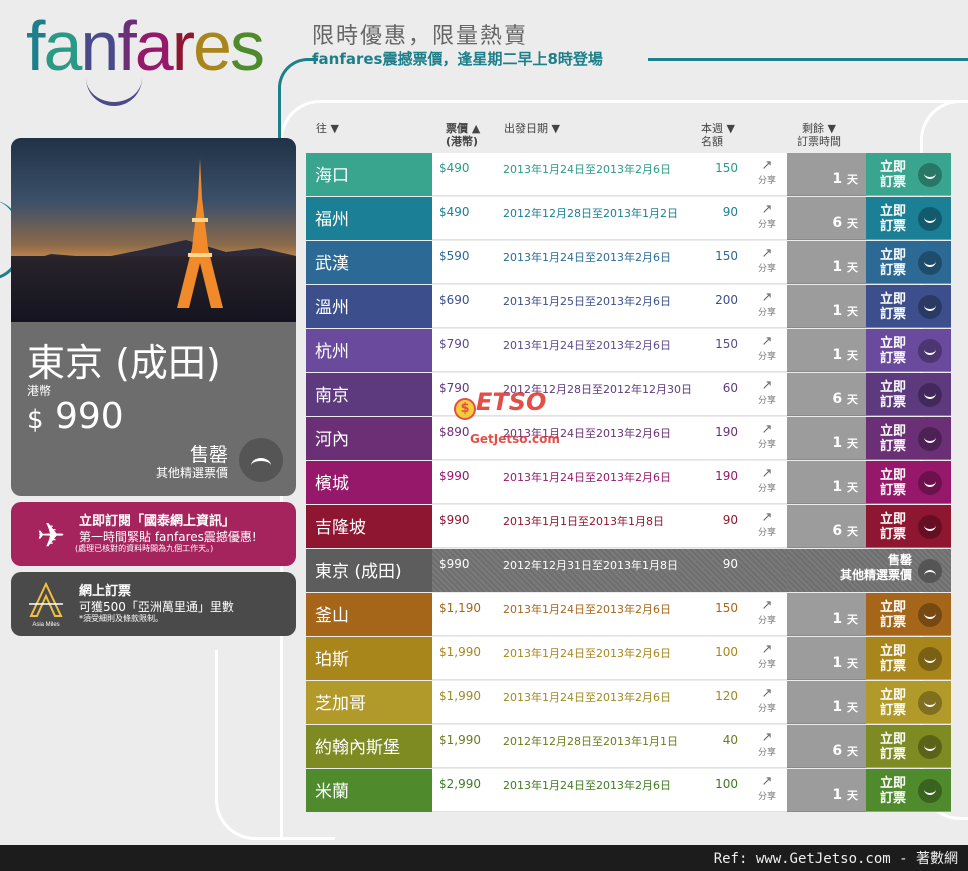 The height and width of the screenshot is (871, 968). I want to click on fanfares-logo: fanfares, so click(156, 56).